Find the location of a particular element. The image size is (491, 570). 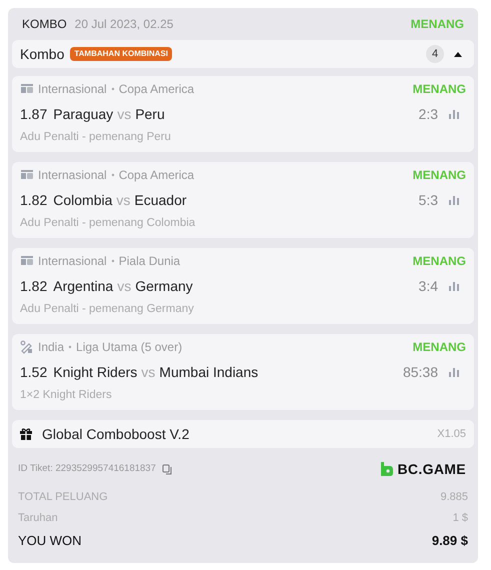

team-name: Mumbai Indians is located at coordinates (208, 372).